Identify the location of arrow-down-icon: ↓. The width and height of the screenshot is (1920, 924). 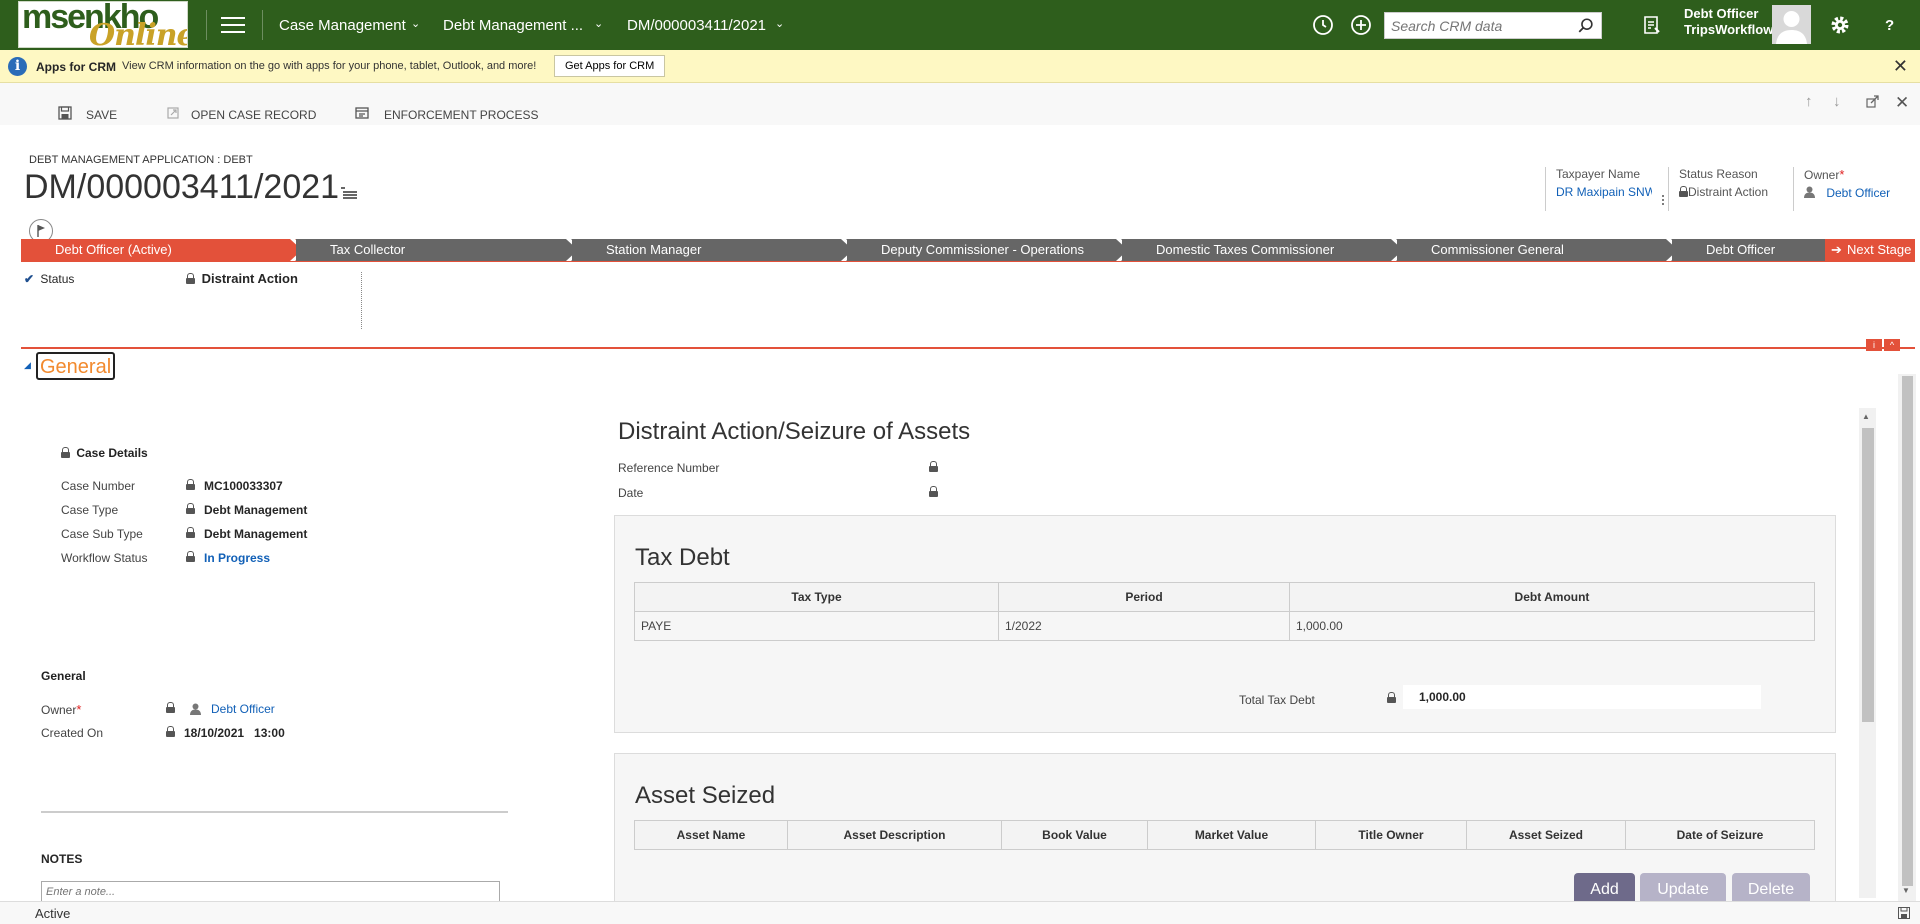
(1837, 101).